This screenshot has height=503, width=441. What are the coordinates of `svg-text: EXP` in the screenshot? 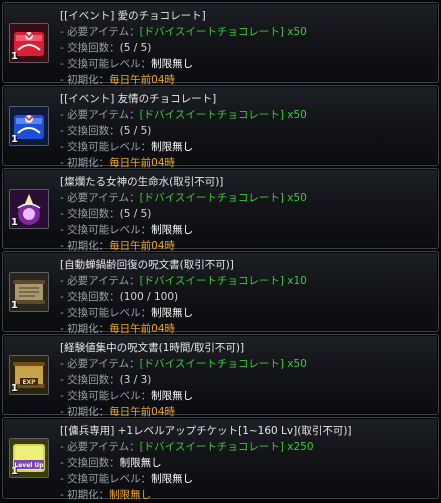 It's located at (29, 382).